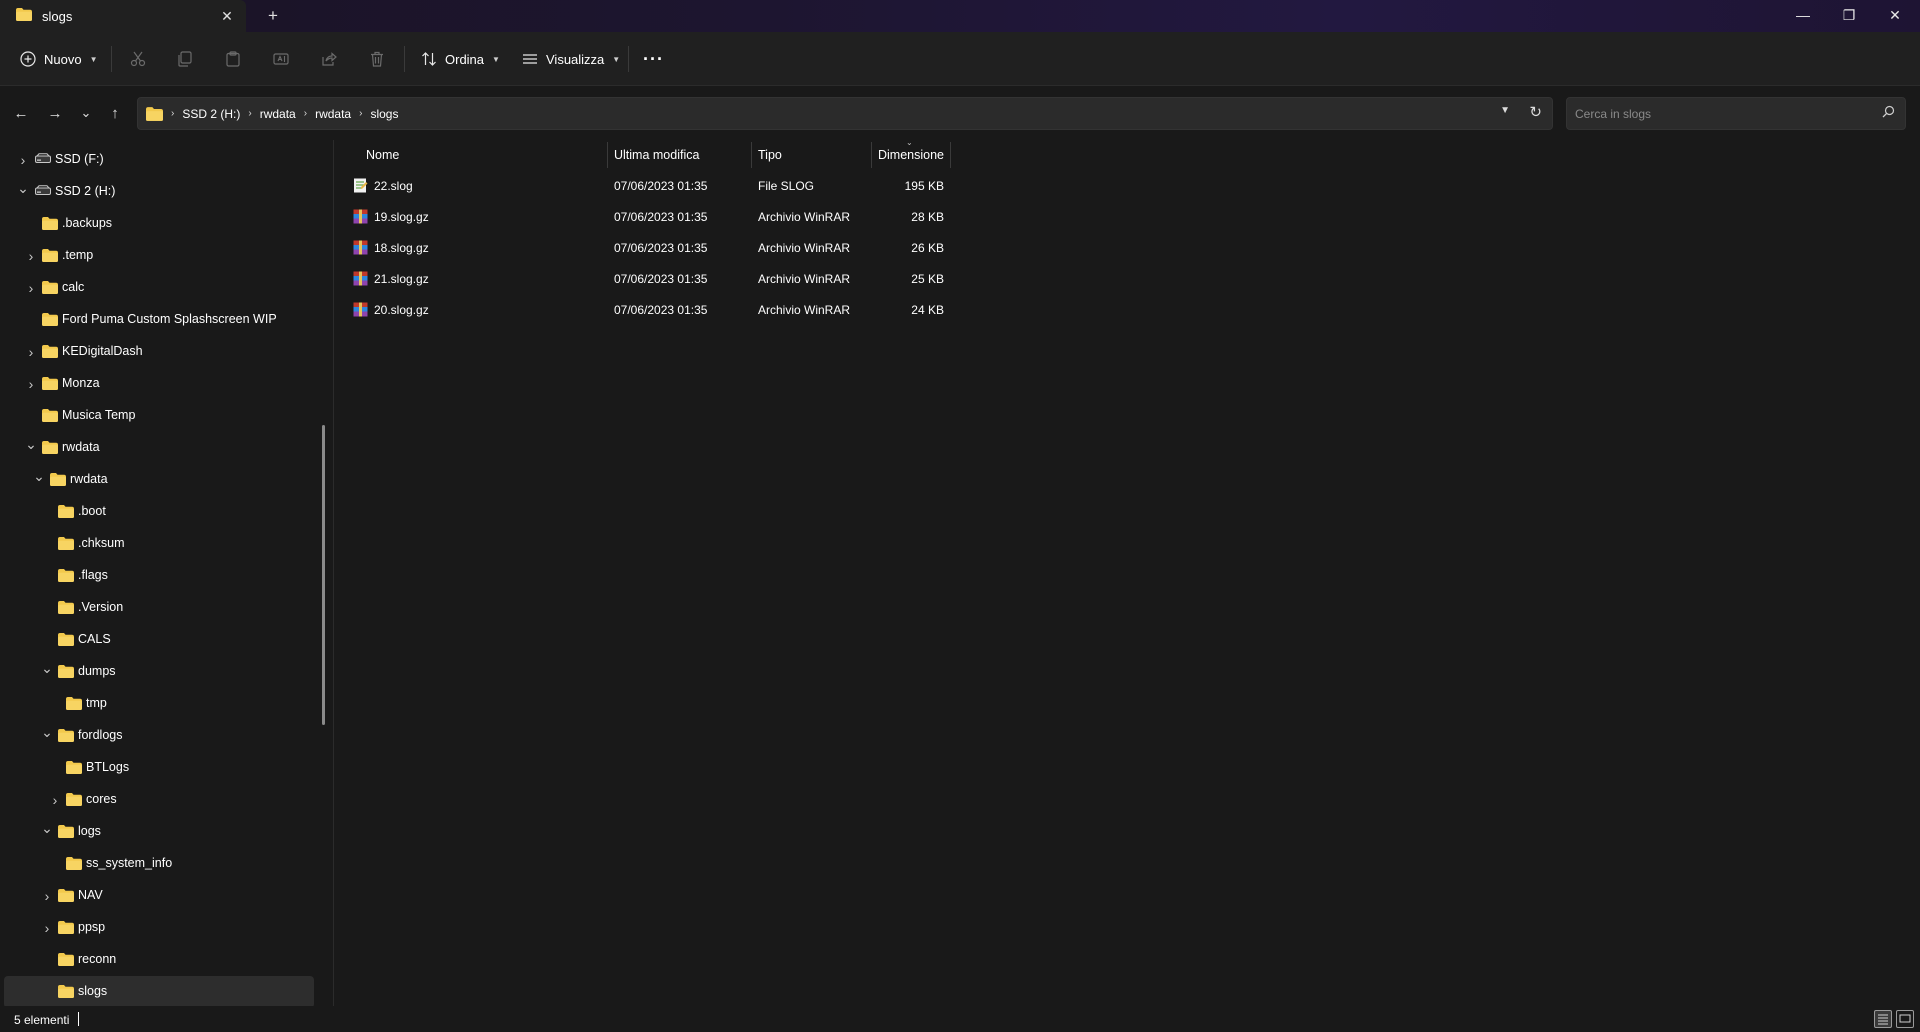 Image resolution: width=1920 pixels, height=1032 pixels. I want to click on address-history-chevron-icon: ▼, so click(1505, 110).